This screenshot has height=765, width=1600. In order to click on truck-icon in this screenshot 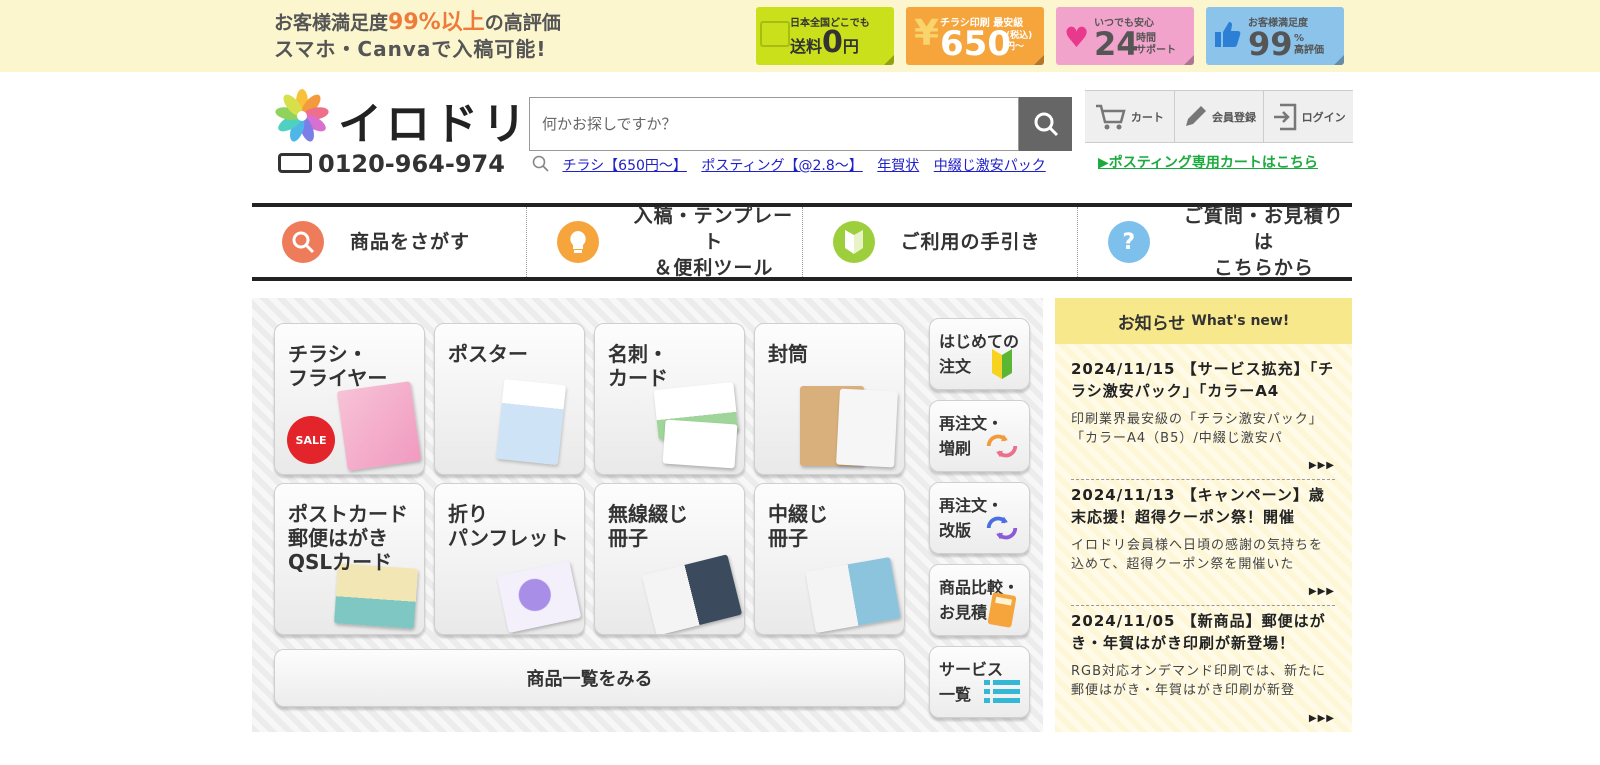, I will do `click(775, 34)`.